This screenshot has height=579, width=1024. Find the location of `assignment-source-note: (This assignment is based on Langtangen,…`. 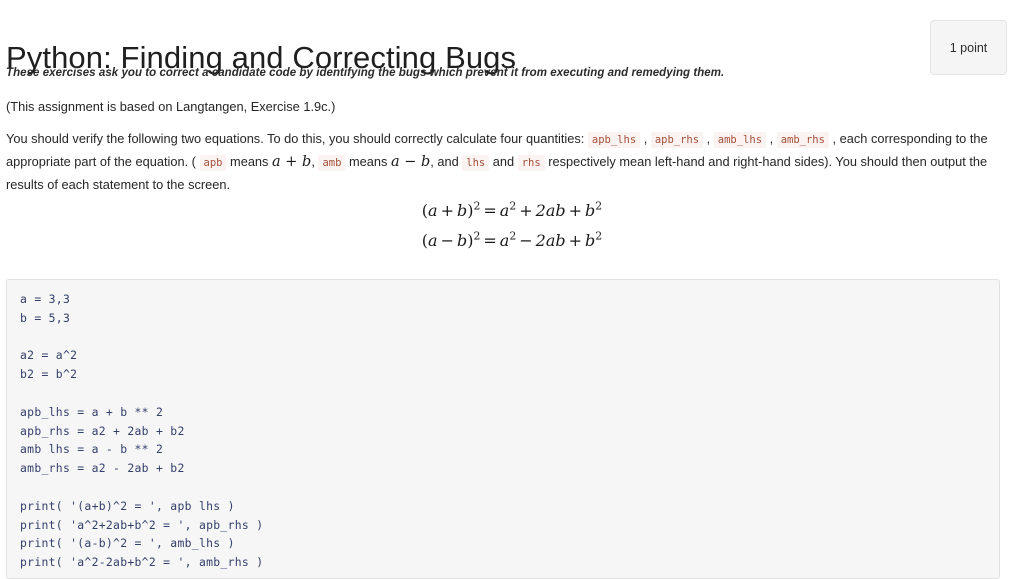

assignment-source-note: (This assignment is based on Langtangen,… is located at coordinates (171, 106).